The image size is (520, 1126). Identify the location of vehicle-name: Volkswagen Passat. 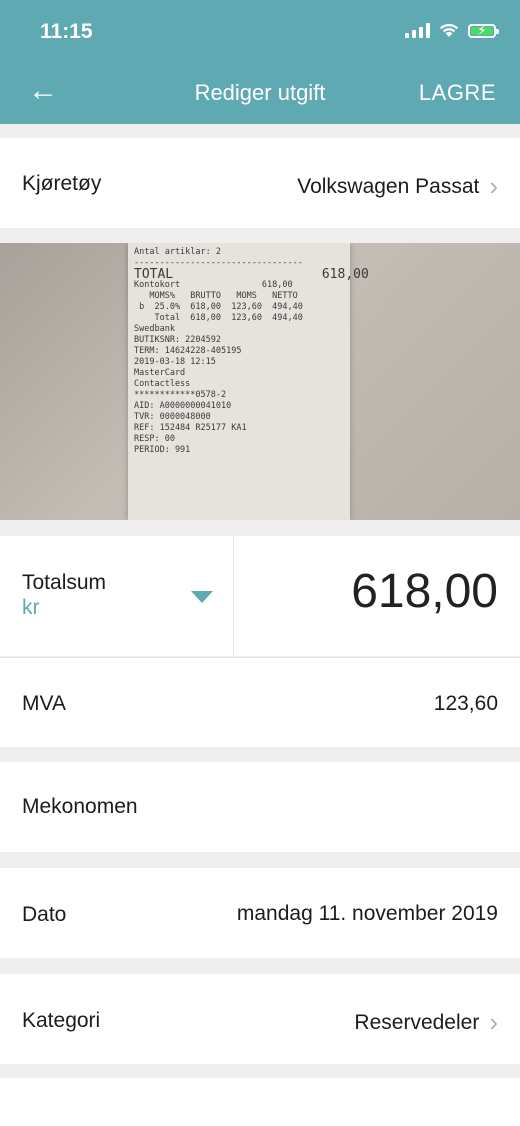
(388, 186).